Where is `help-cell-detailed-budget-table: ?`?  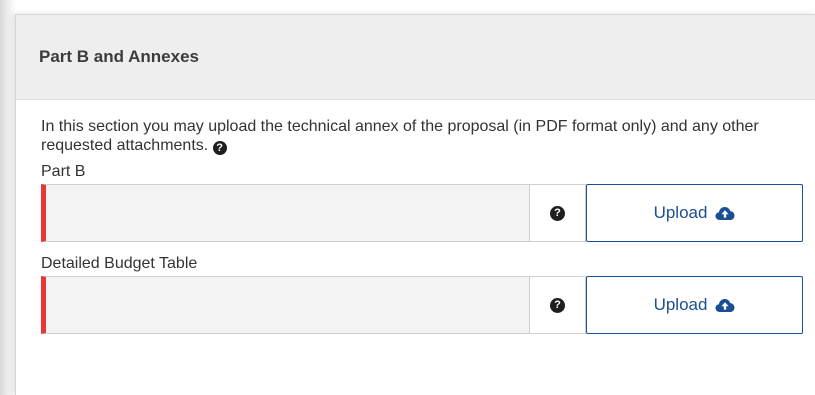
help-cell-detailed-budget-table: ? is located at coordinates (558, 305).